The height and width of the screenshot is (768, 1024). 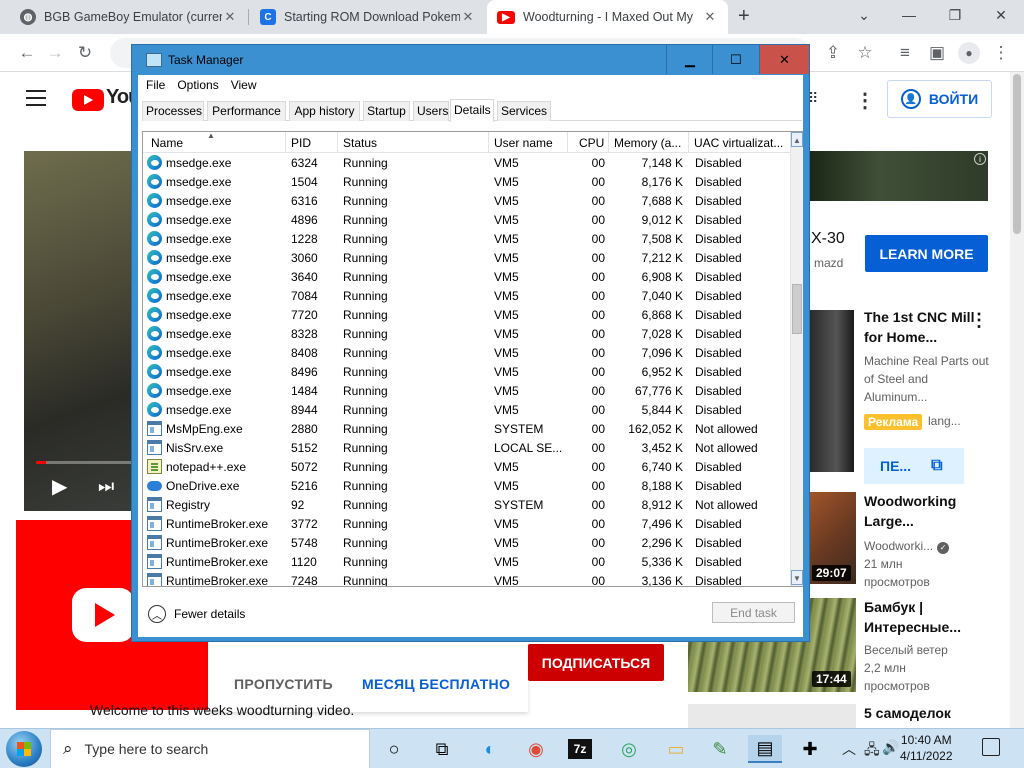 What do you see at coordinates (929, 650) in the screenshot?
I see `channel-name: Веселый ветер` at bounding box center [929, 650].